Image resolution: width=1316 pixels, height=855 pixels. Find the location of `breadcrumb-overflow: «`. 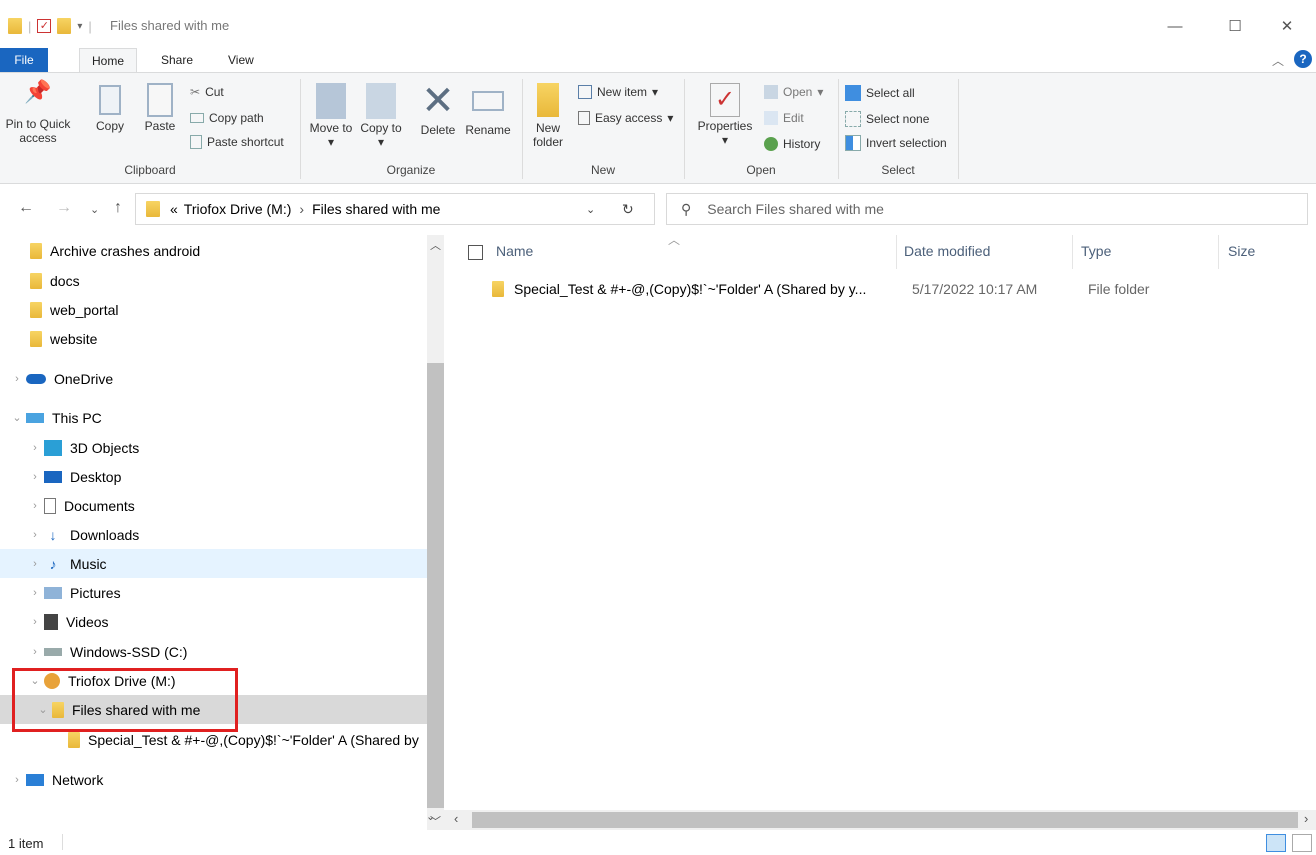

breadcrumb-overflow: « is located at coordinates (174, 209).